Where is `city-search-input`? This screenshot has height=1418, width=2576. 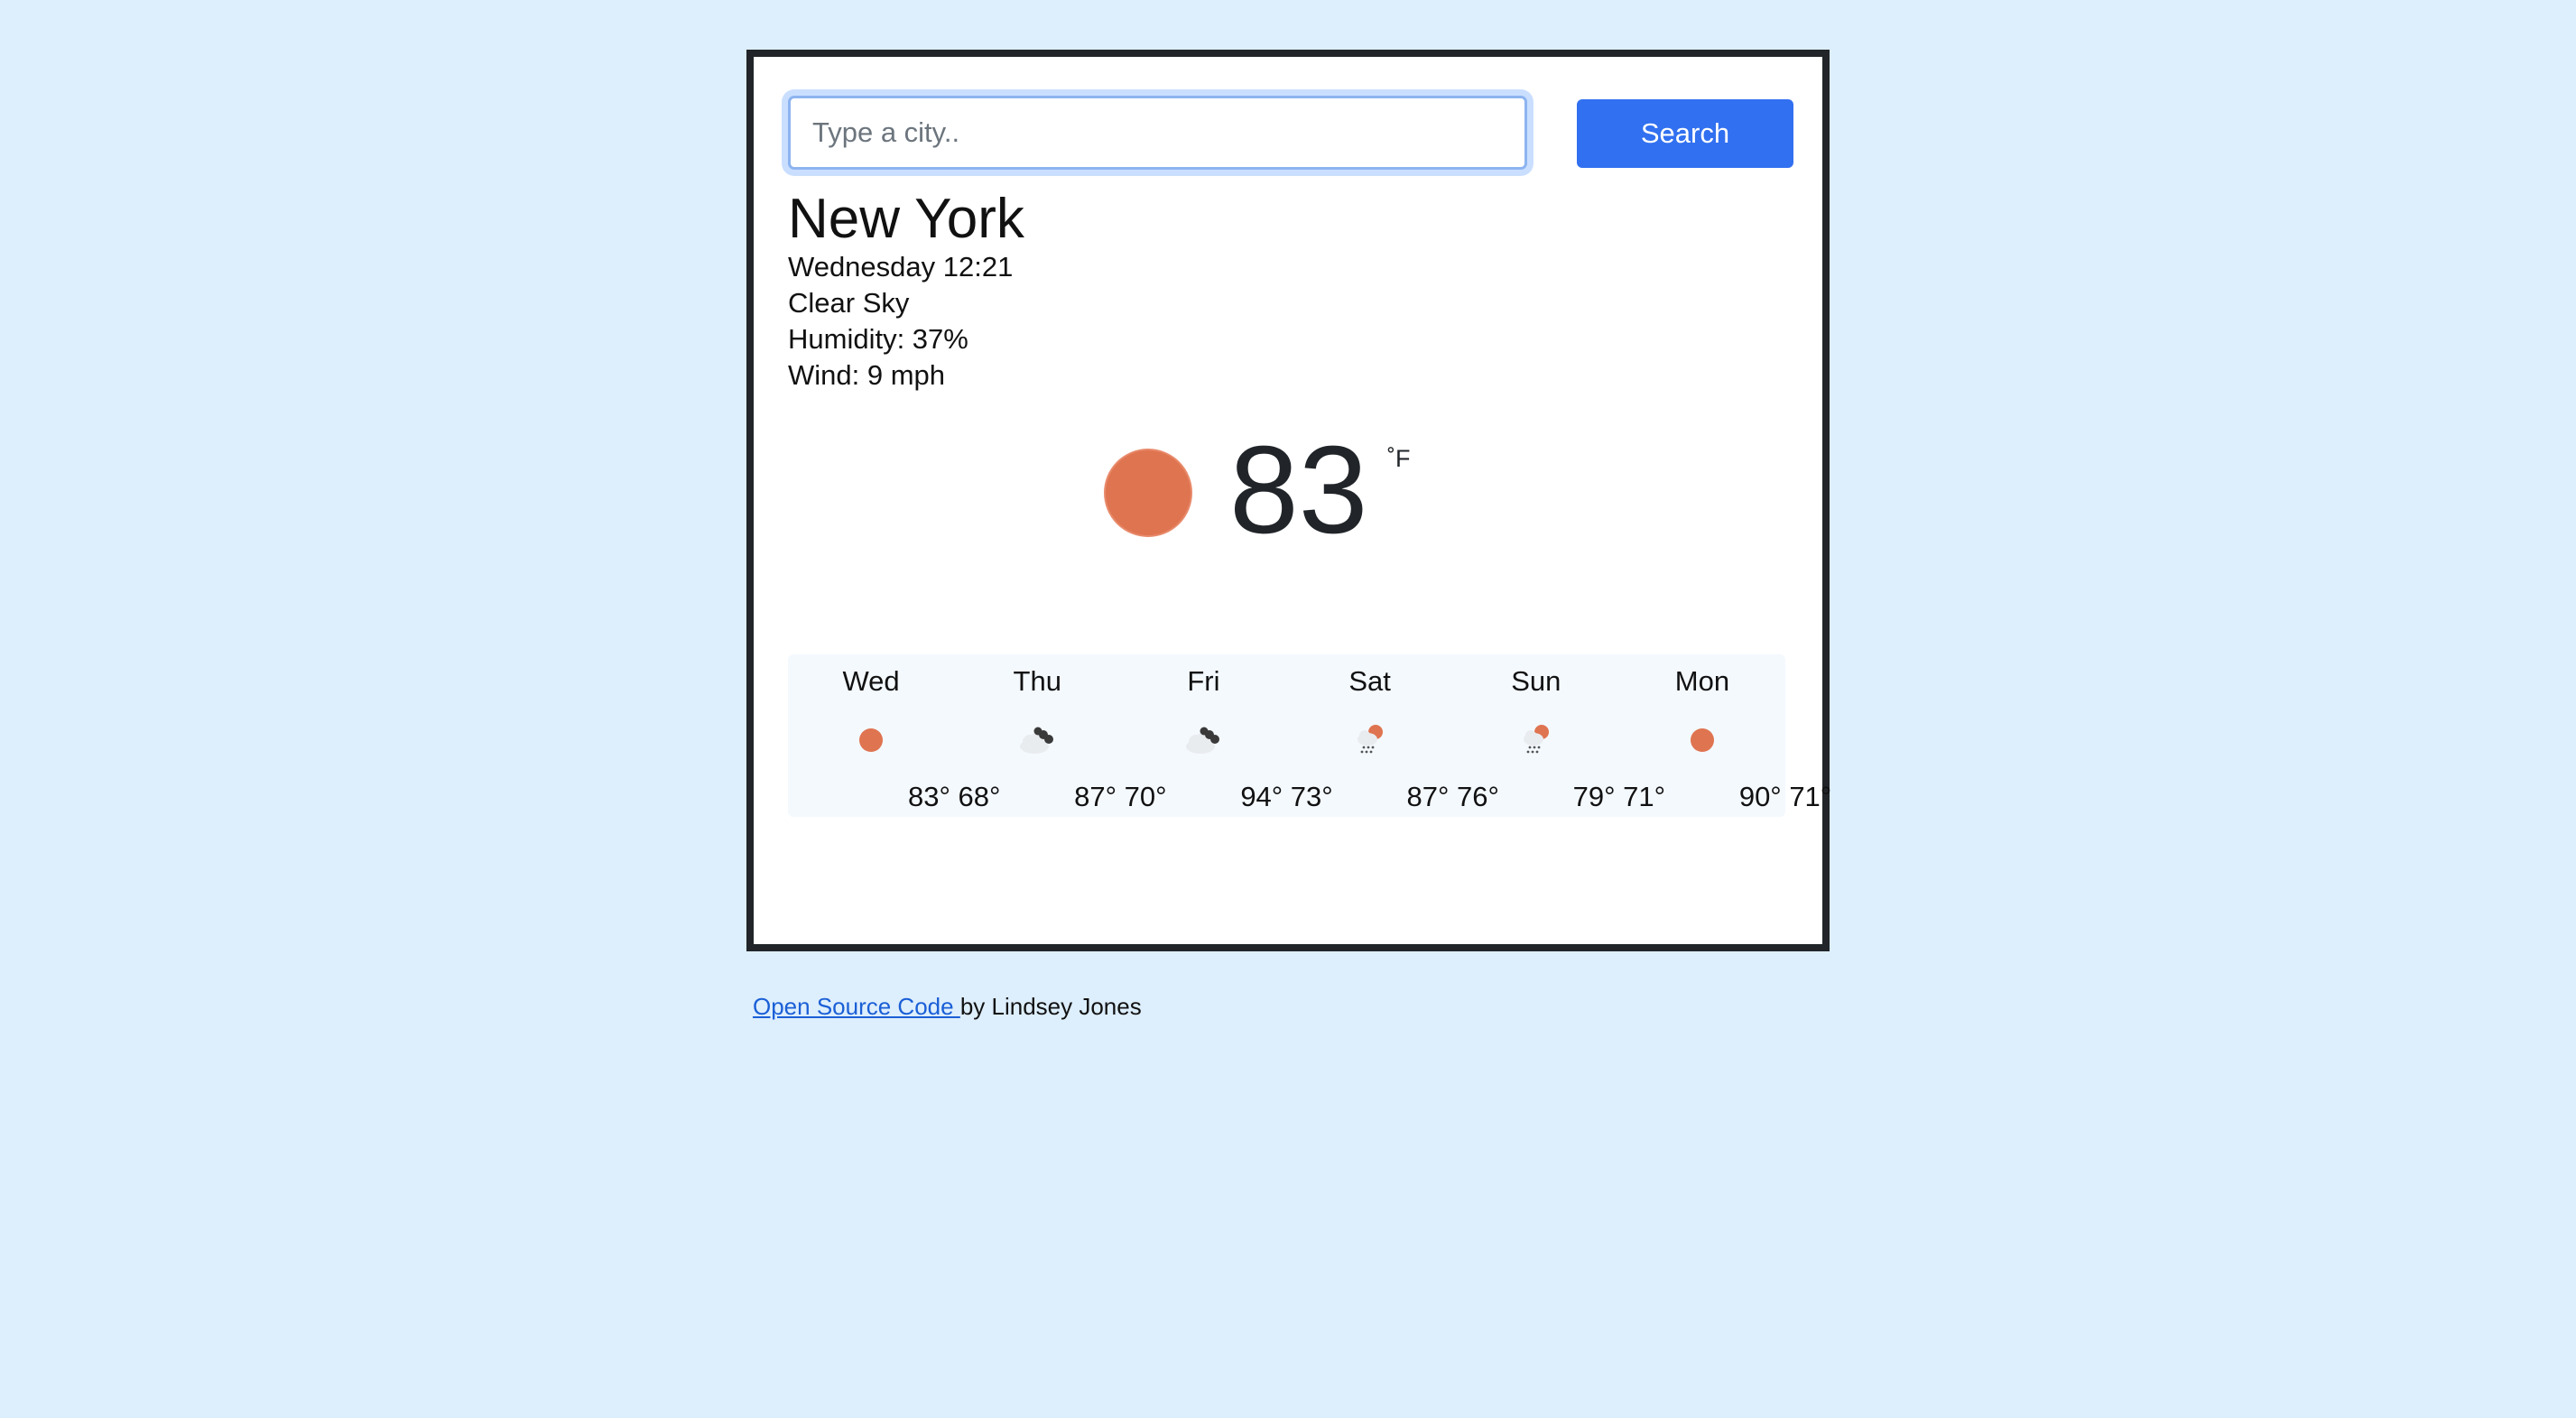 city-search-input is located at coordinates (1158, 133).